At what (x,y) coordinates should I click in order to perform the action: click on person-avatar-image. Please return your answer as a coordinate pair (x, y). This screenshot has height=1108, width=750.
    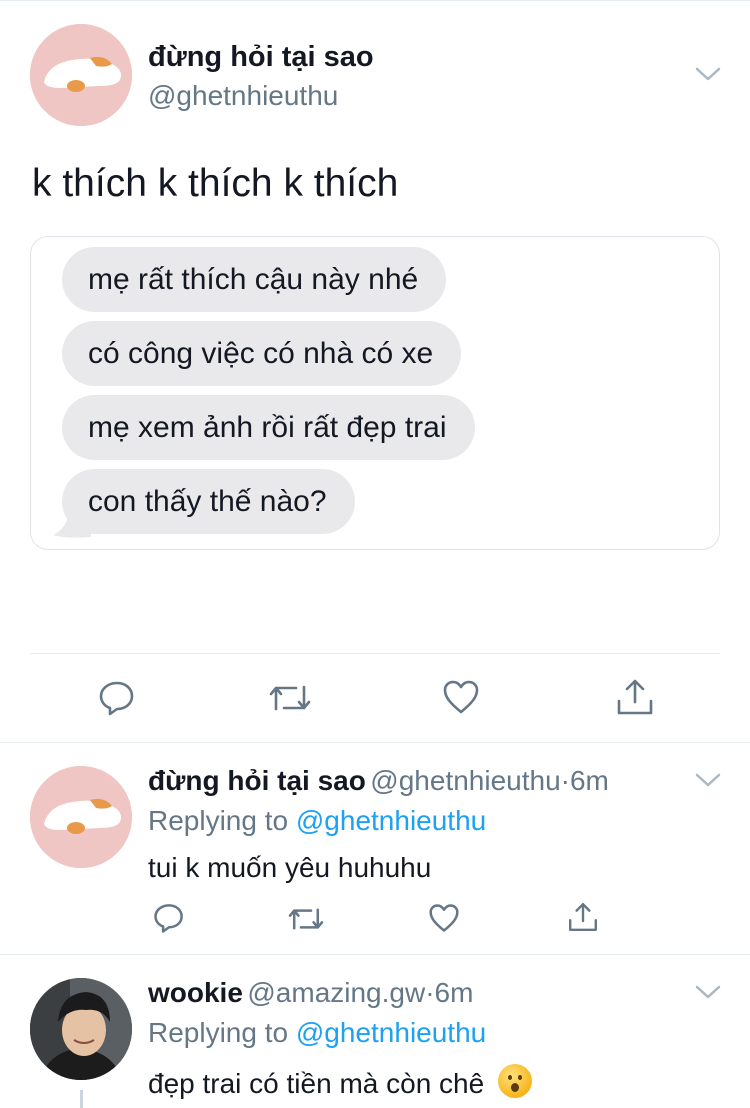
    Looking at the image, I should click on (81, 1029).